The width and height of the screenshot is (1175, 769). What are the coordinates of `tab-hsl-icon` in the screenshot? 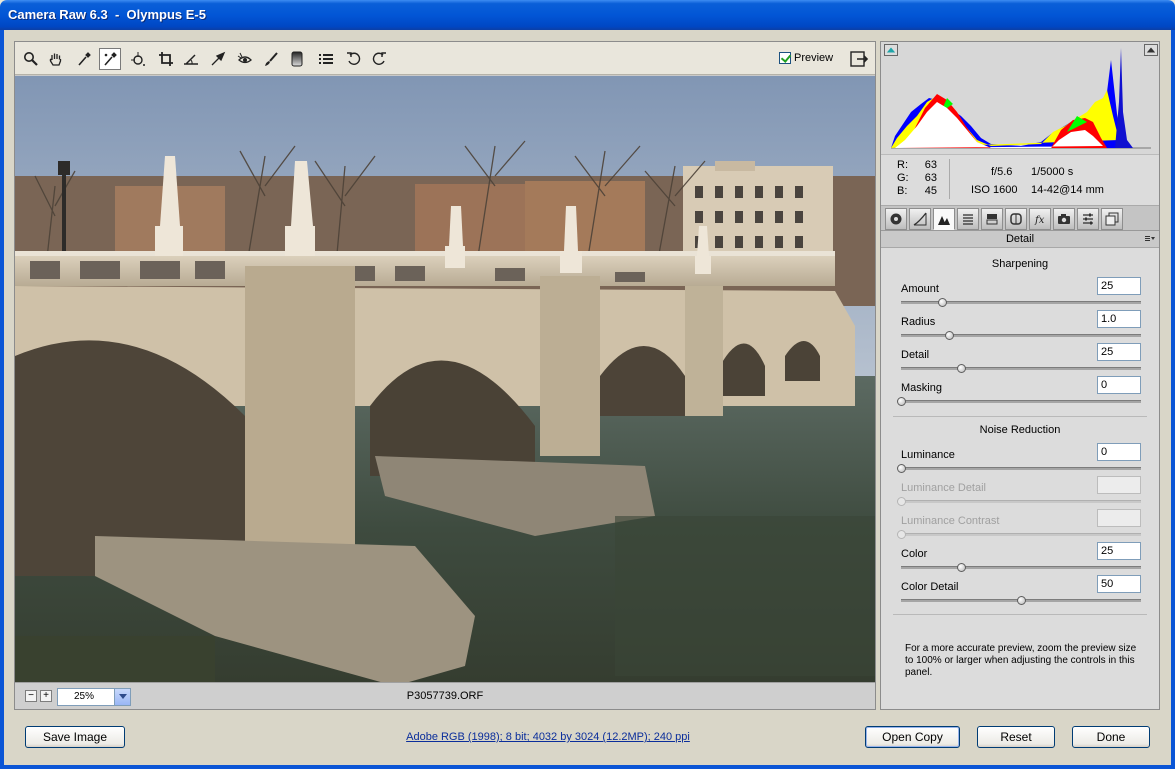 It's located at (968, 219).